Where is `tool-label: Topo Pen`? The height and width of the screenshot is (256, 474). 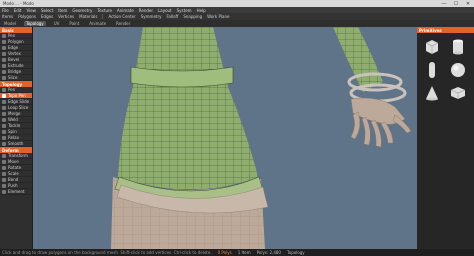 tool-label: Topo Pen is located at coordinates (17, 95).